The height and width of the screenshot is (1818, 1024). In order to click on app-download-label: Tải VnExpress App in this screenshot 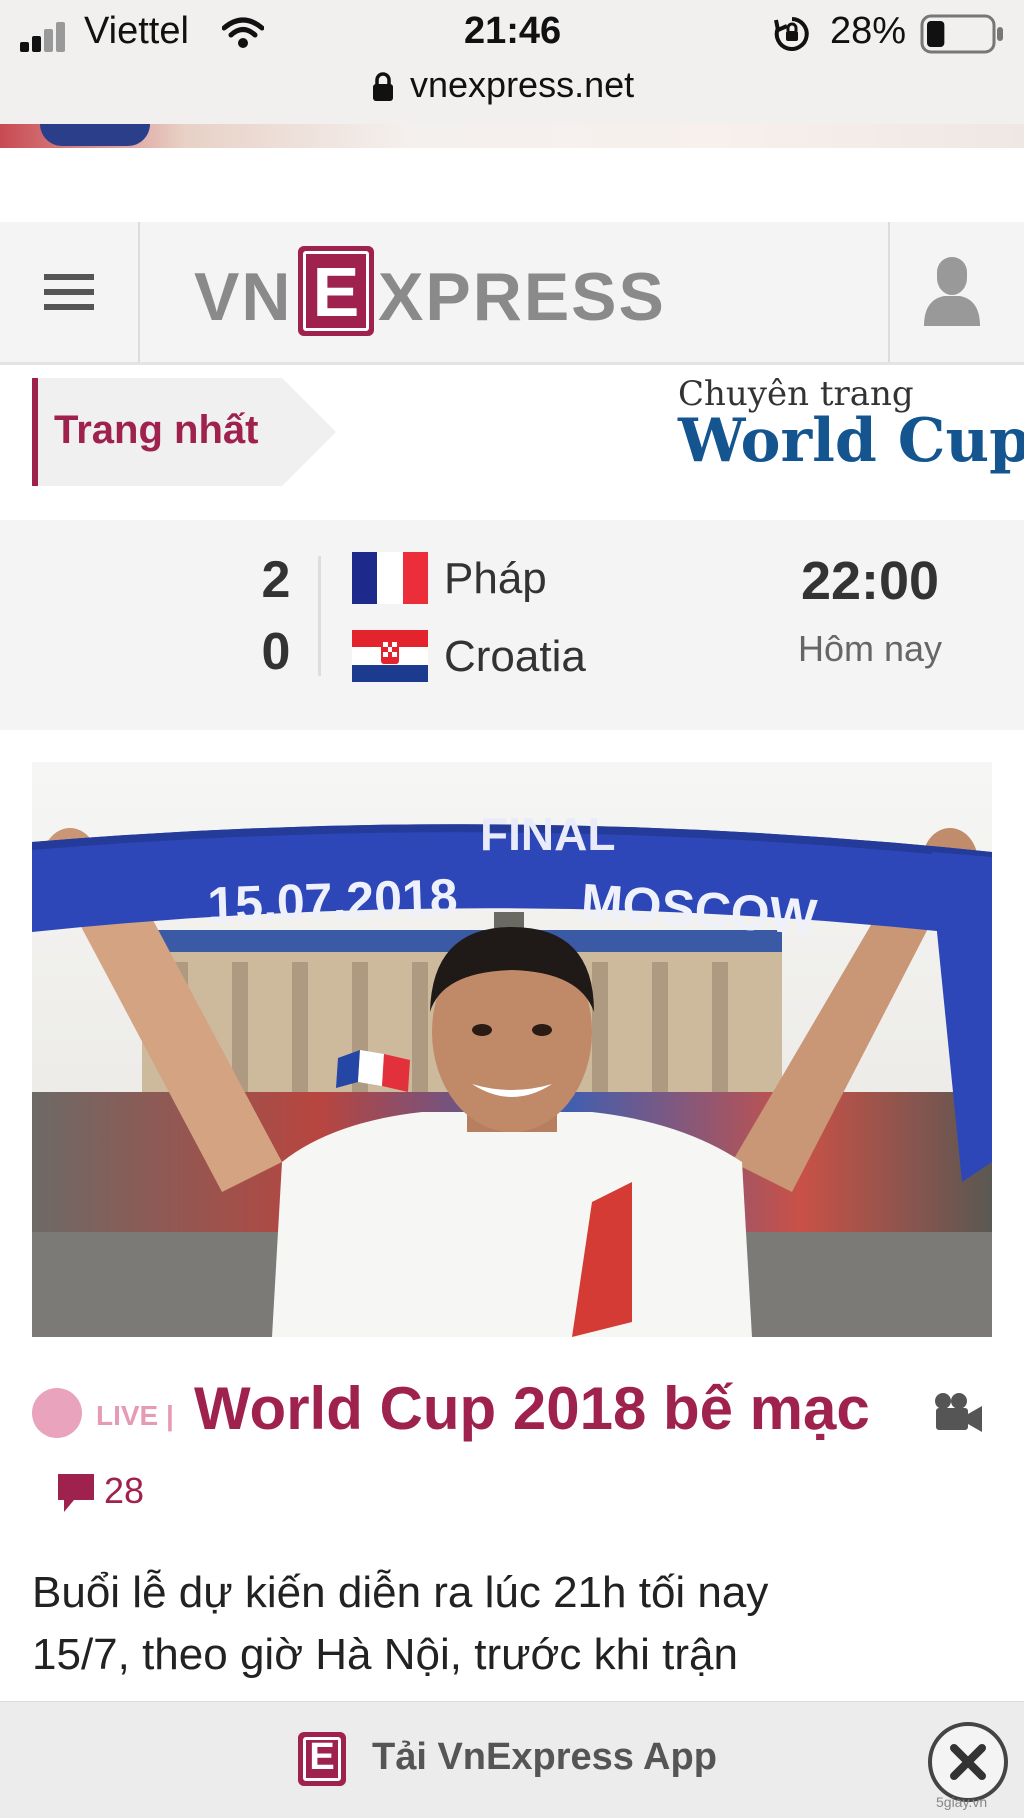, I will do `click(544, 1757)`.